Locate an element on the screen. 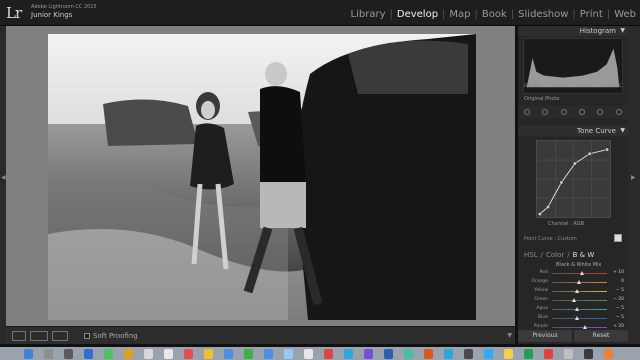 This screenshot has height=360, width=640. slider-green: Green − 20 is located at coordinates (573, 301).